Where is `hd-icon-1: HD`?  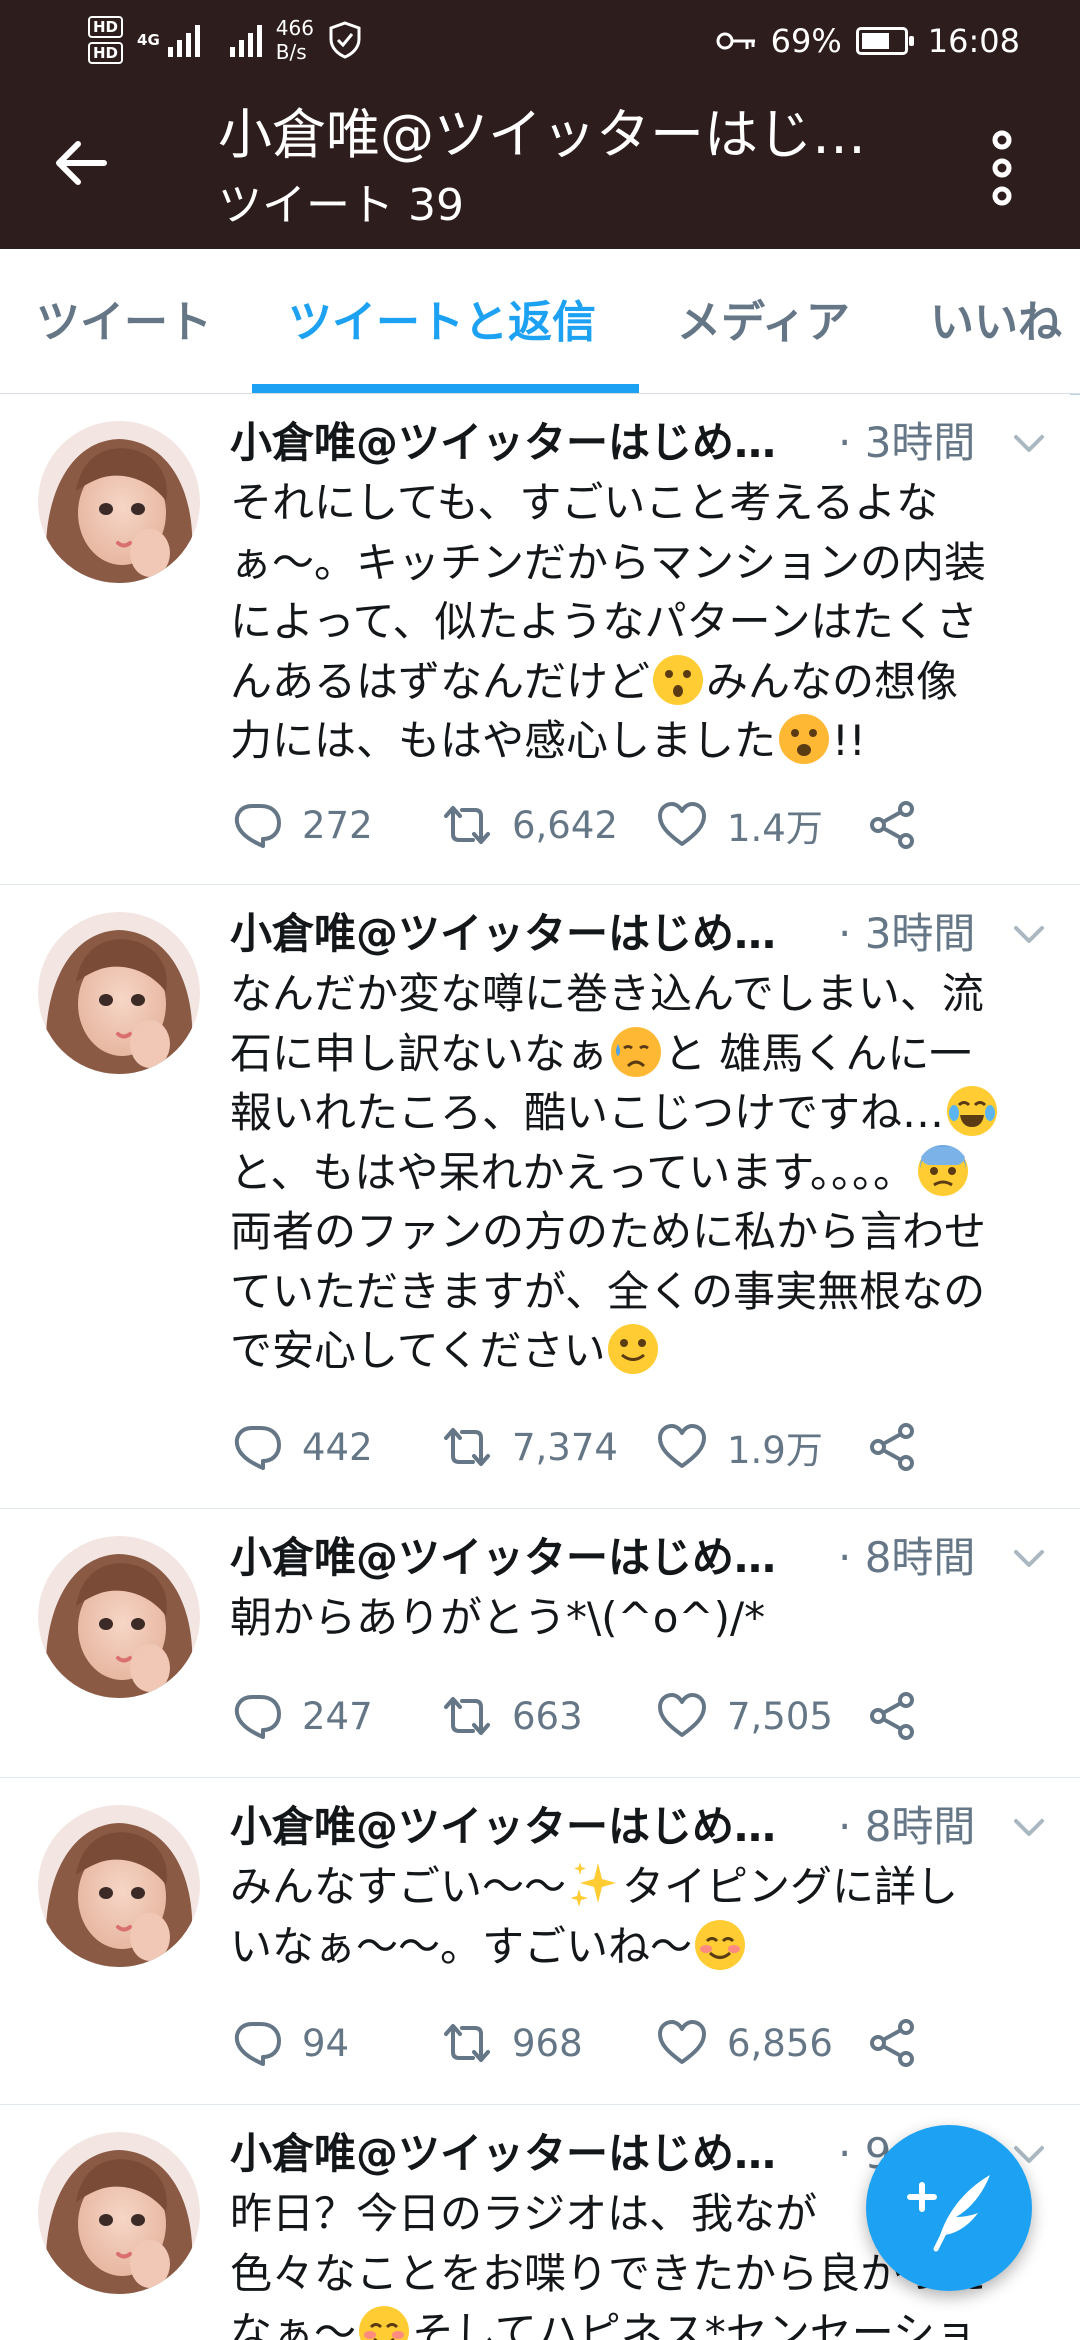 hd-icon-1: HD is located at coordinates (106, 27).